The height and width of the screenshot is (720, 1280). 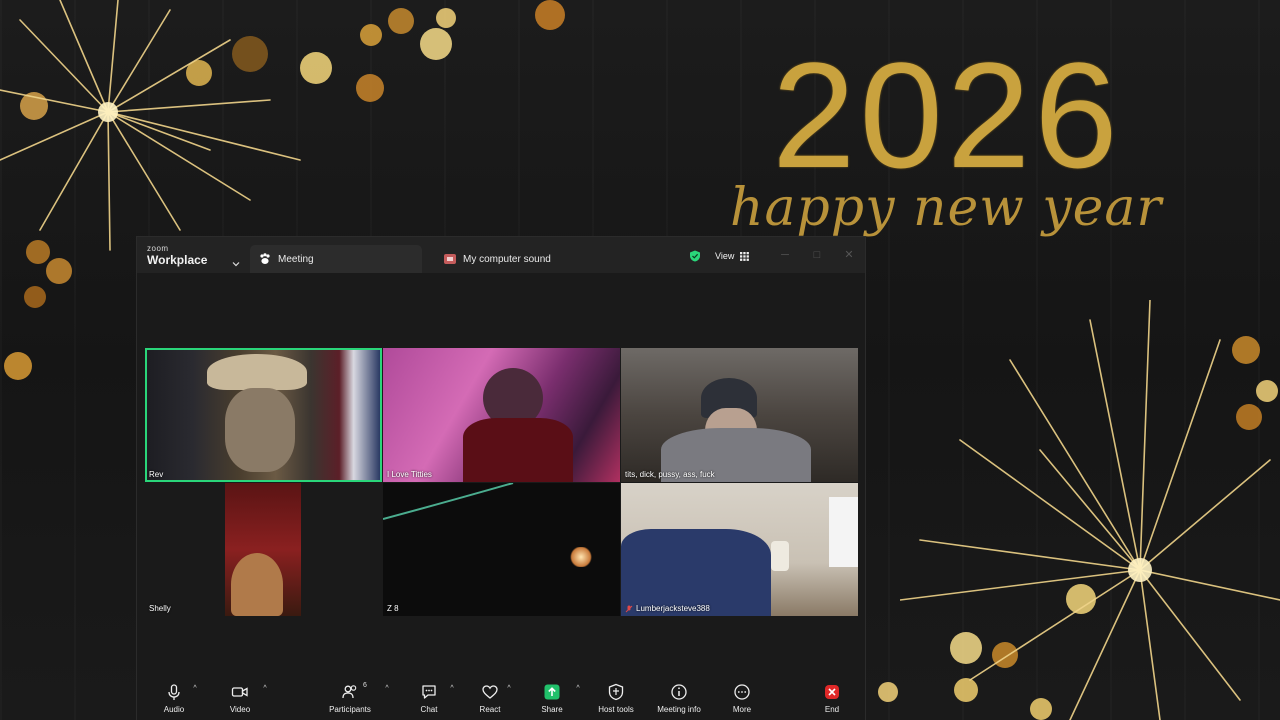 I want to click on end-call-icon, so click(x=832, y=692).